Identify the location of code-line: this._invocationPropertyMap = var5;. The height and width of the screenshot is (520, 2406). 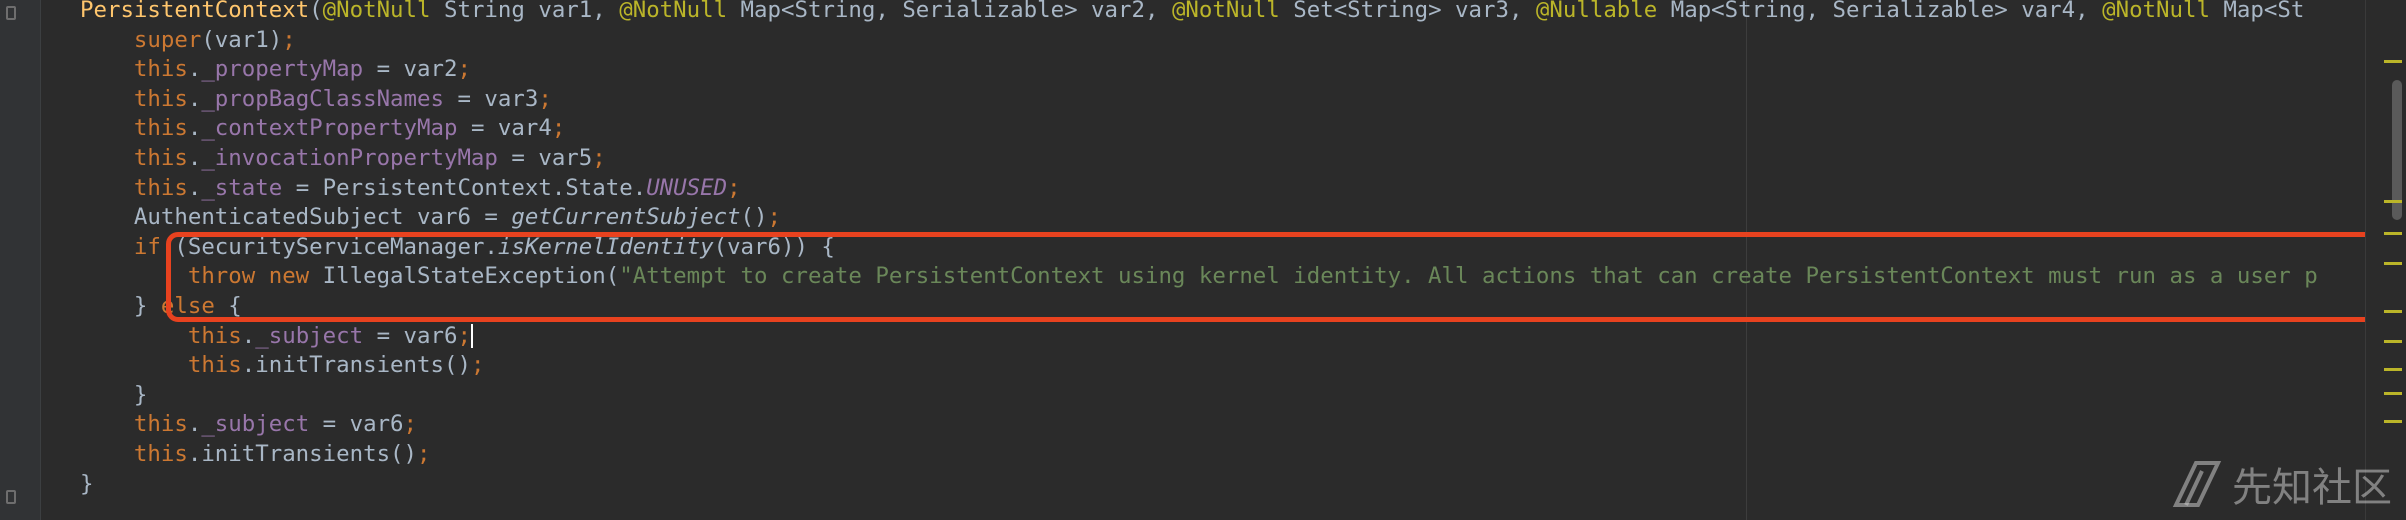
(1199, 159).